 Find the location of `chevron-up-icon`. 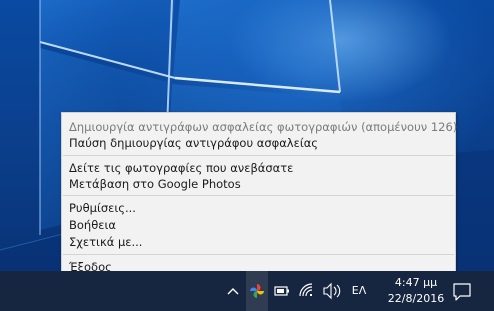

chevron-up-icon is located at coordinates (233, 291).